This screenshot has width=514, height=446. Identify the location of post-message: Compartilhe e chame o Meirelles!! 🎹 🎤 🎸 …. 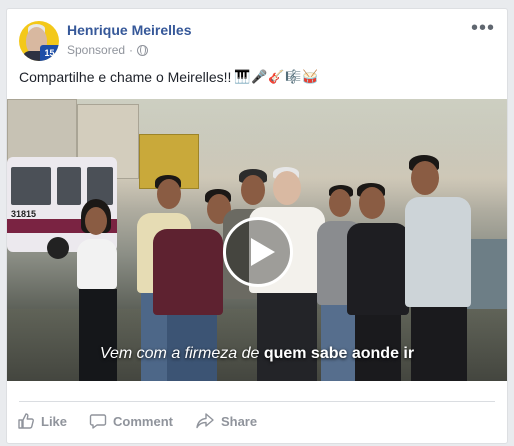
(169, 77).